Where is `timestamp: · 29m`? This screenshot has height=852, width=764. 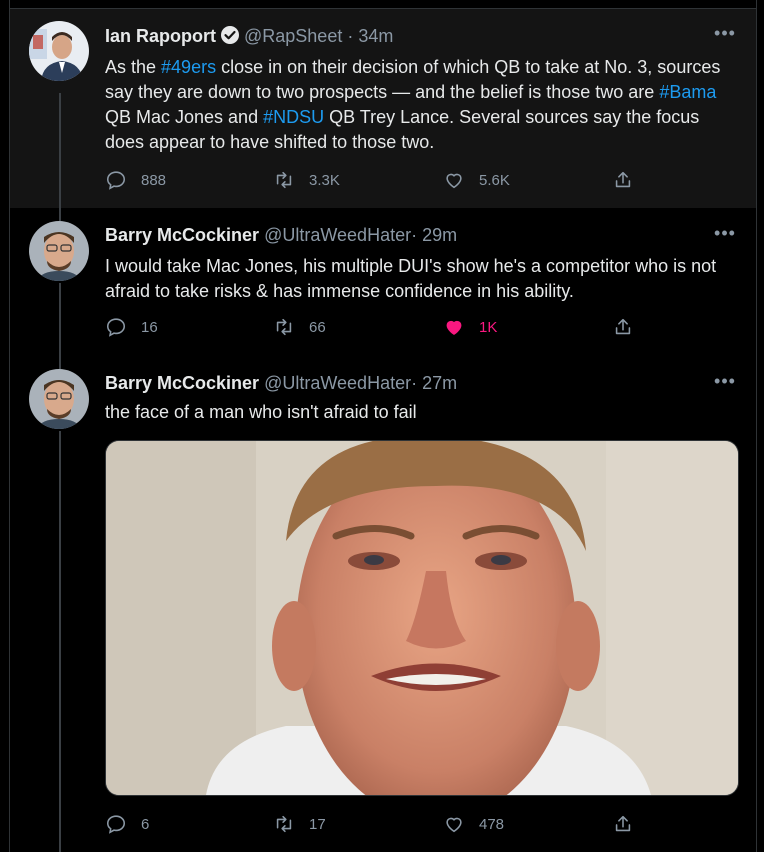
timestamp: · 29m is located at coordinates (434, 235).